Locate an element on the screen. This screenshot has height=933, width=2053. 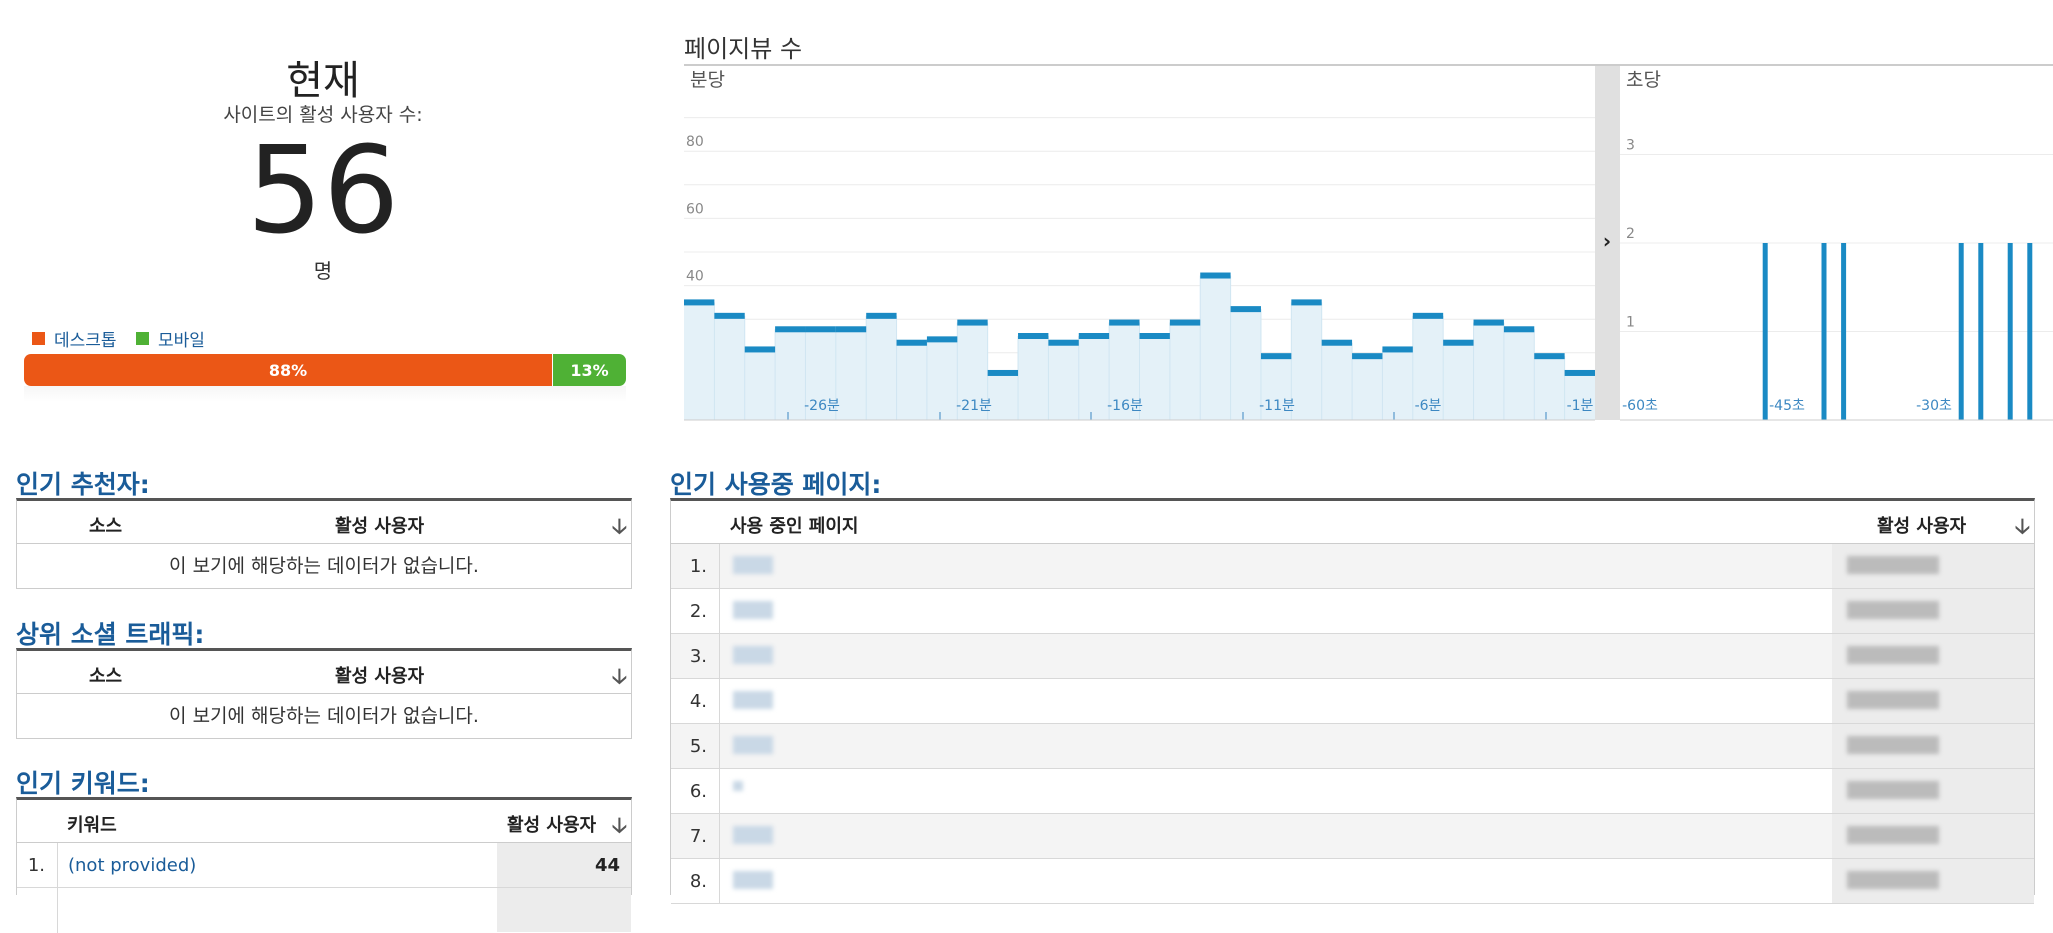
page-row: 1. is located at coordinates (1352, 566).